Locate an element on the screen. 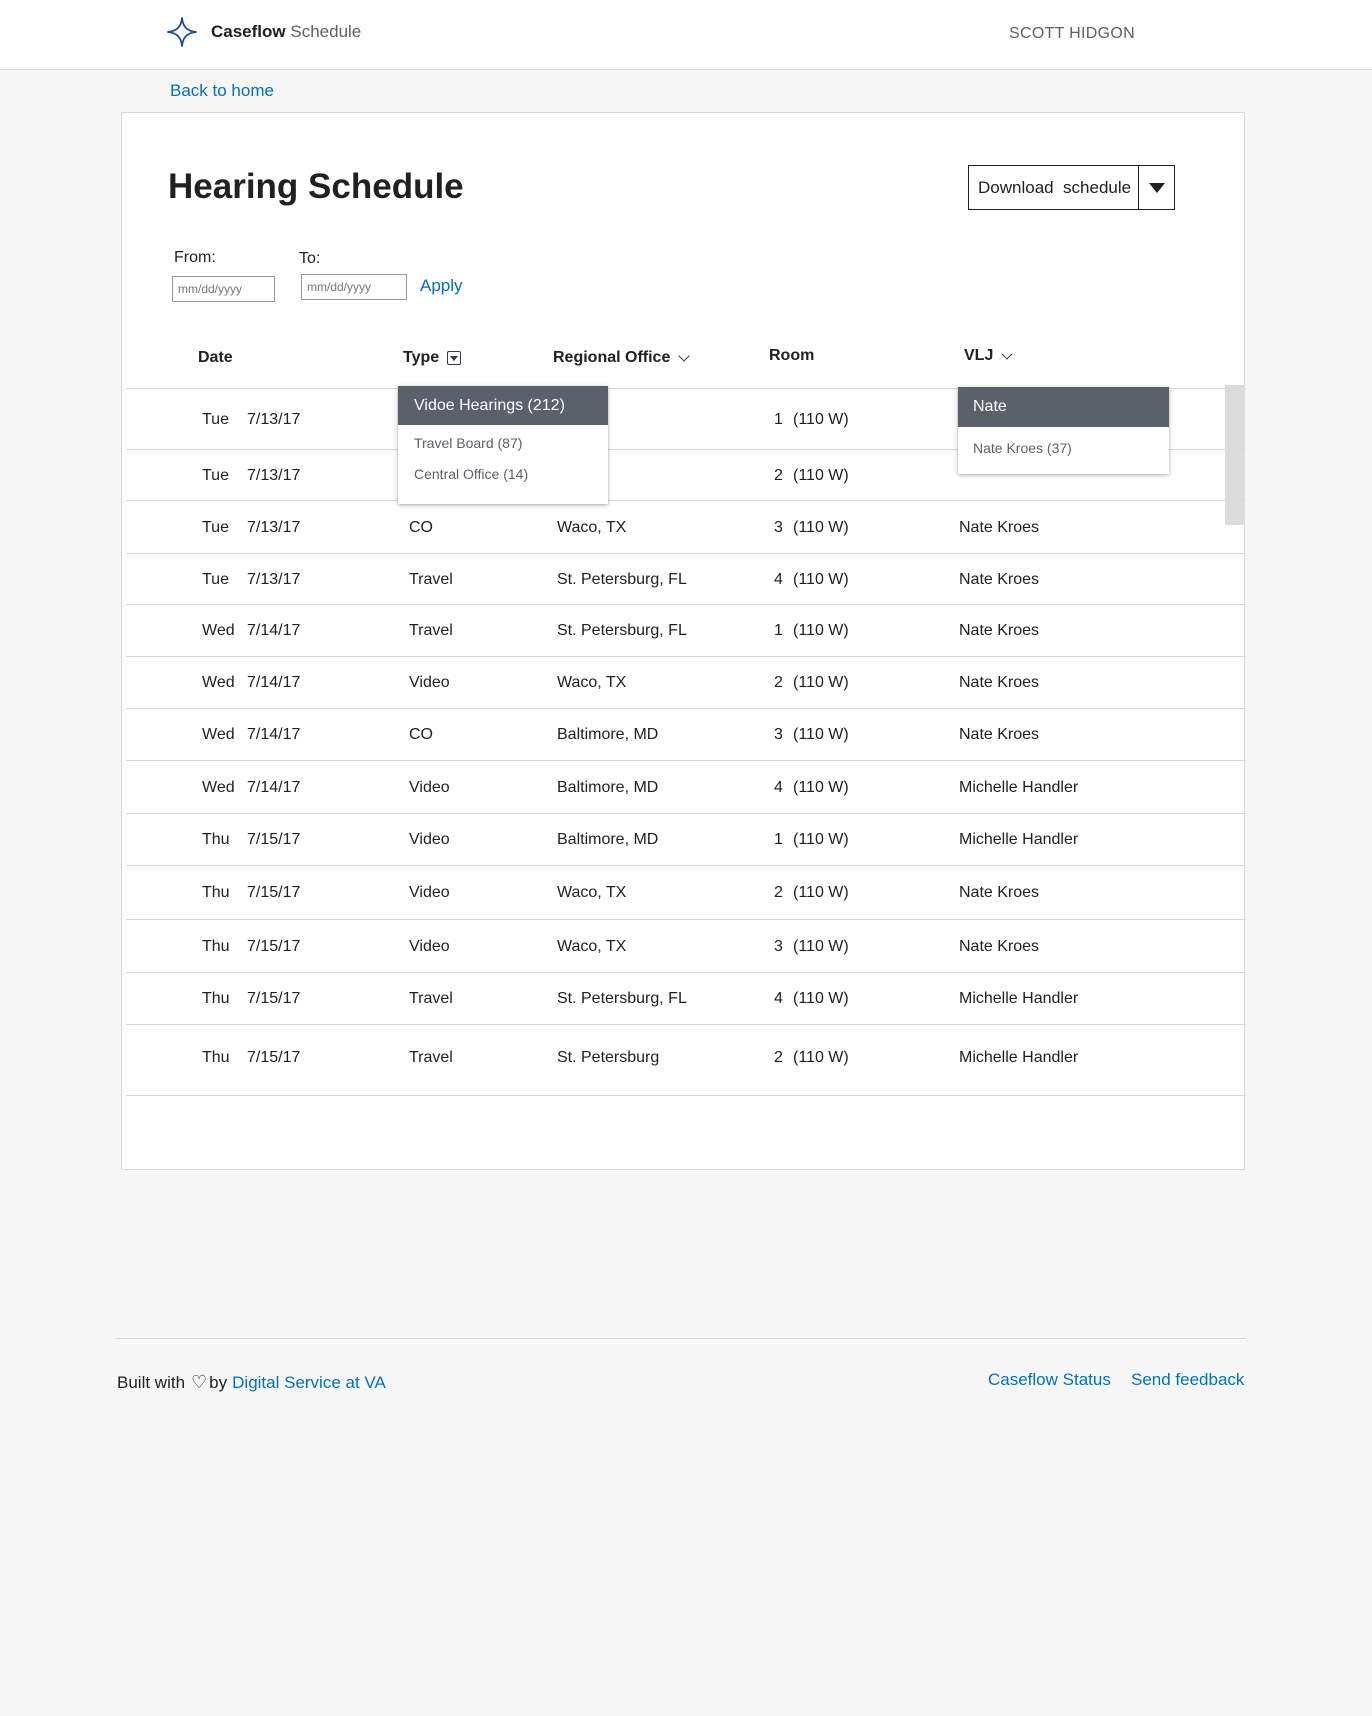 This screenshot has height=1716, width=1372. caseflow-status-link: Caseflow Status is located at coordinates (1049, 1380).